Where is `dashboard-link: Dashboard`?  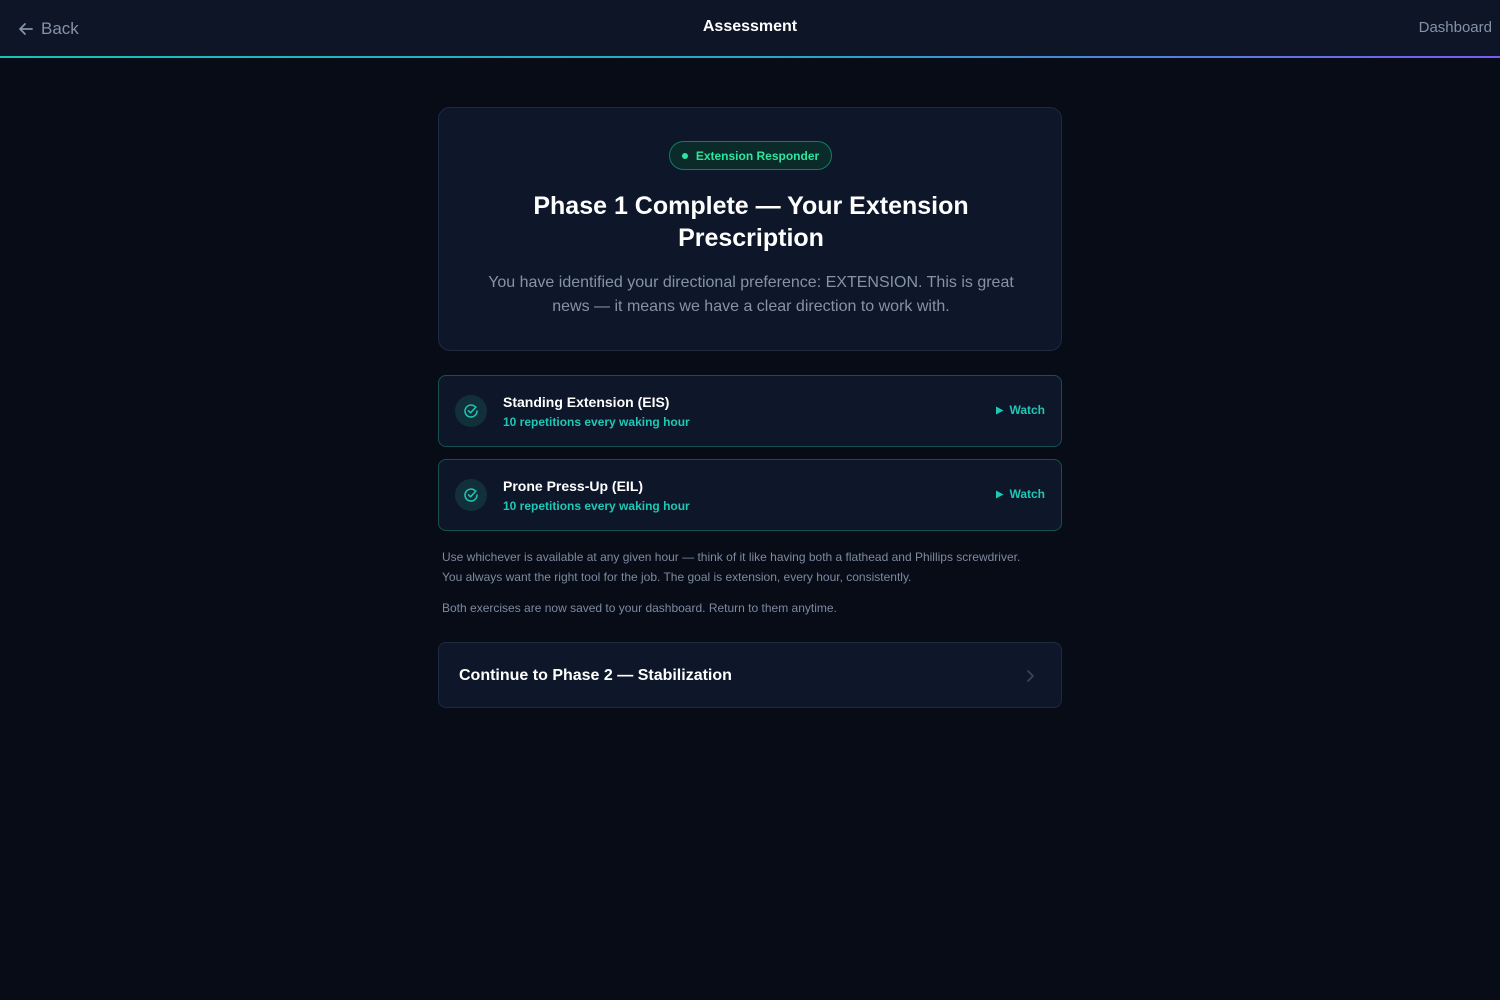 dashboard-link: Dashboard is located at coordinates (1455, 27).